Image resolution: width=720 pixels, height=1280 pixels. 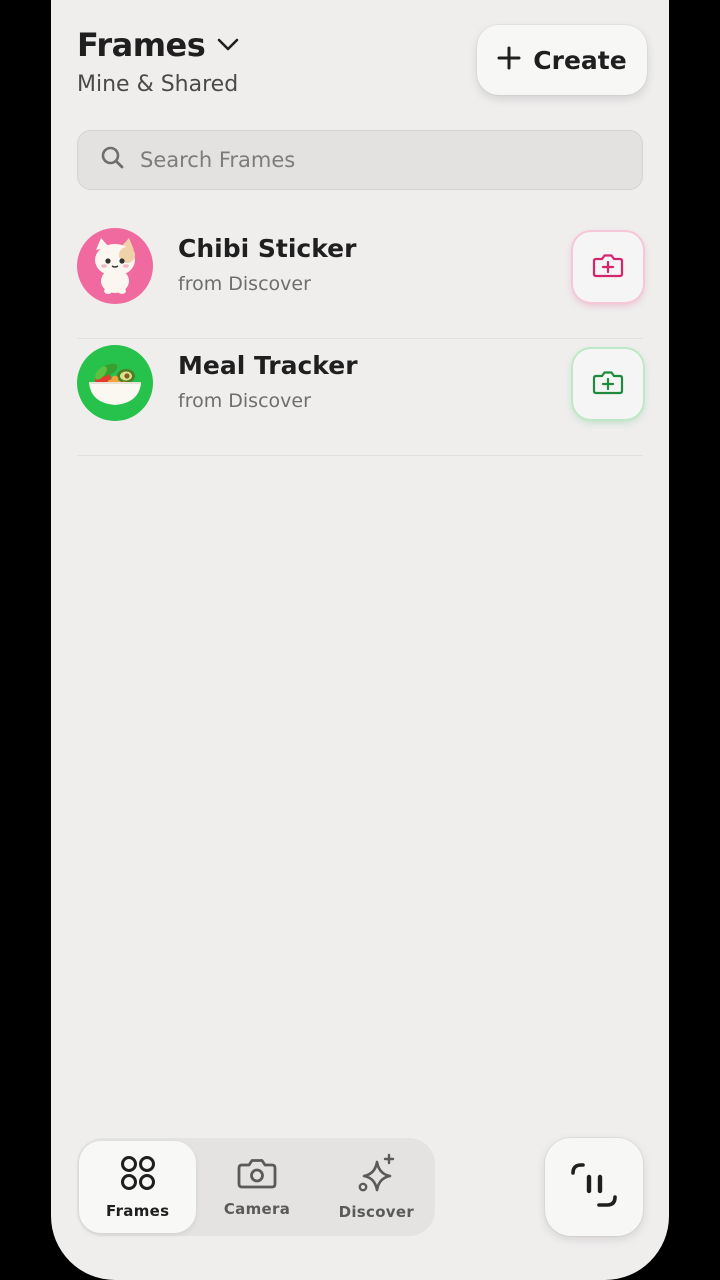 What do you see at coordinates (257, 1209) in the screenshot?
I see `tab-label: Camera` at bounding box center [257, 1209].